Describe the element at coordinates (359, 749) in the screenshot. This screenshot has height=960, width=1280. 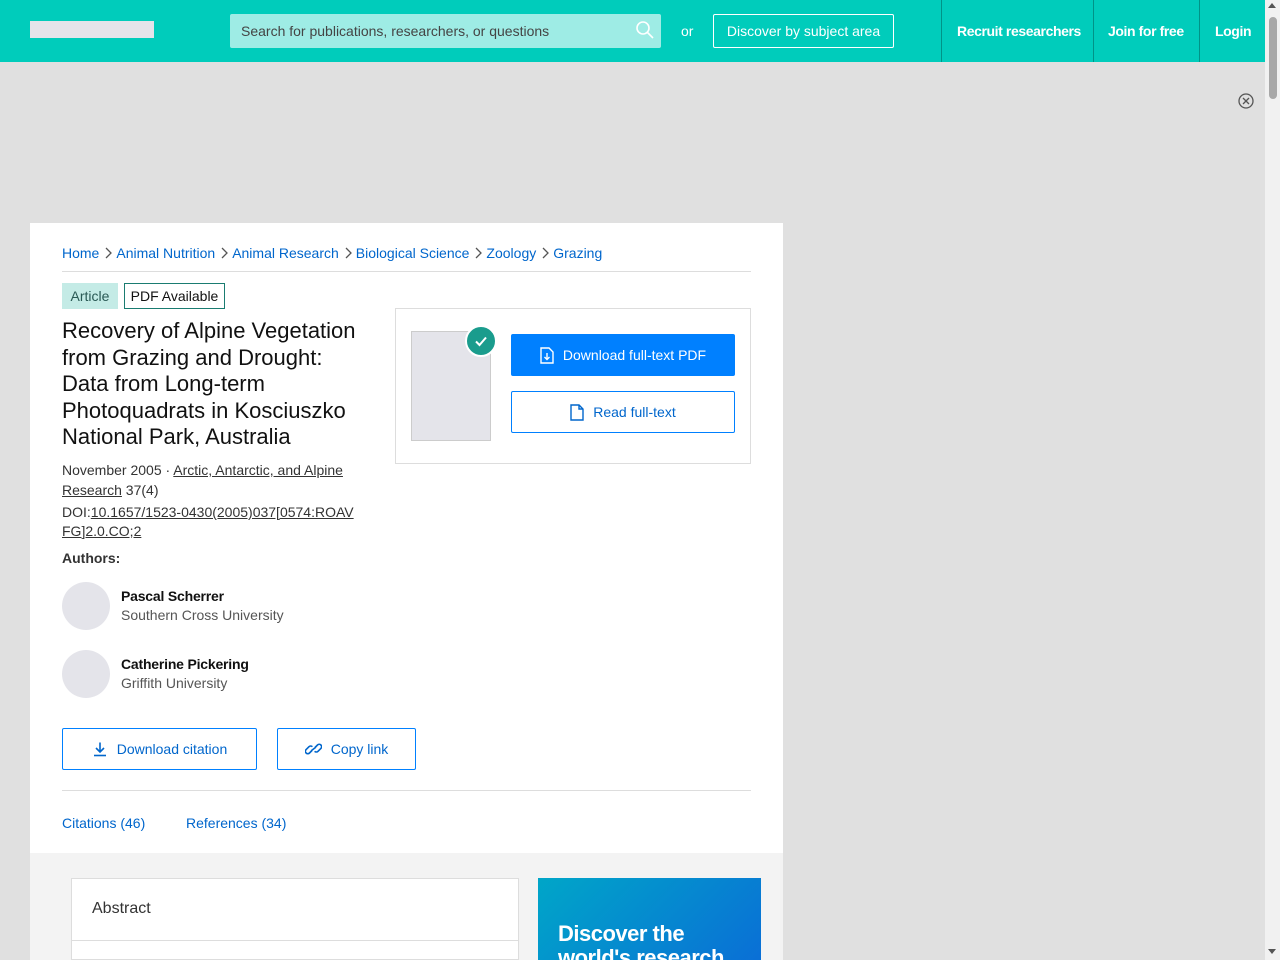
I see `copy-link-label: Copy link` at that location.